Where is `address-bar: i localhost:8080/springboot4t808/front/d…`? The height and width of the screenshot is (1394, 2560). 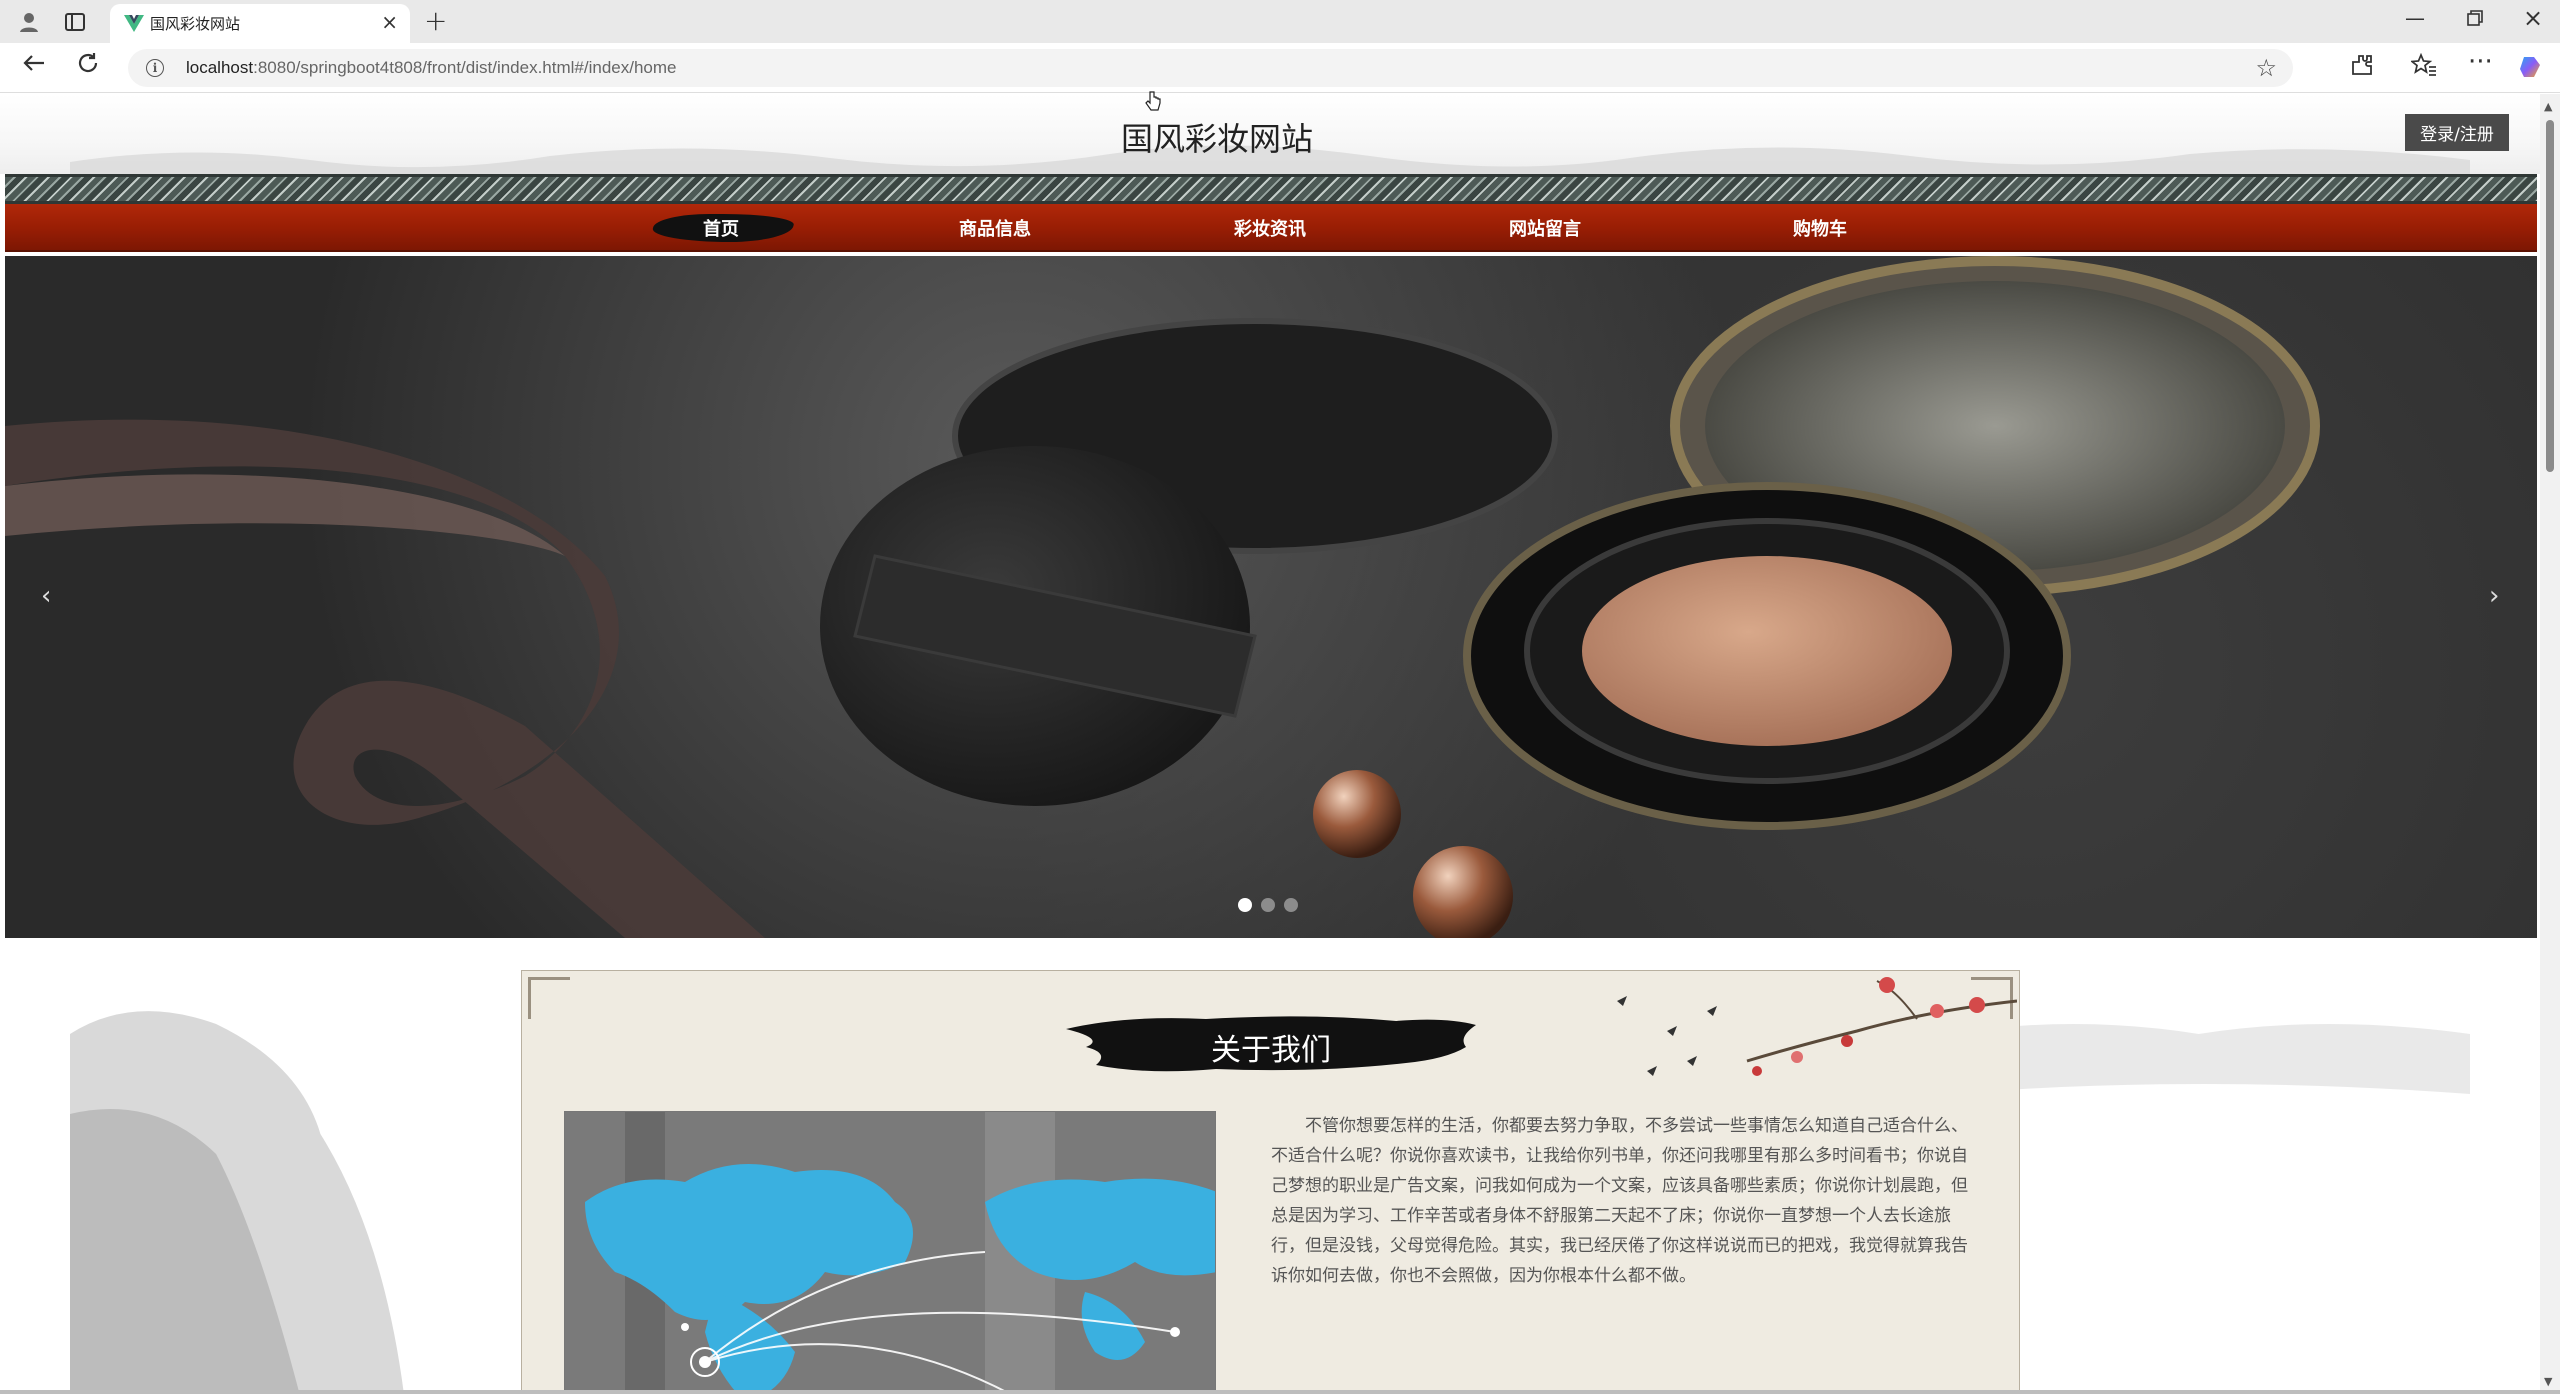
address-bar: i localhost:8080/springboot4t808/front/d… is located at coordinates (1210, 68).